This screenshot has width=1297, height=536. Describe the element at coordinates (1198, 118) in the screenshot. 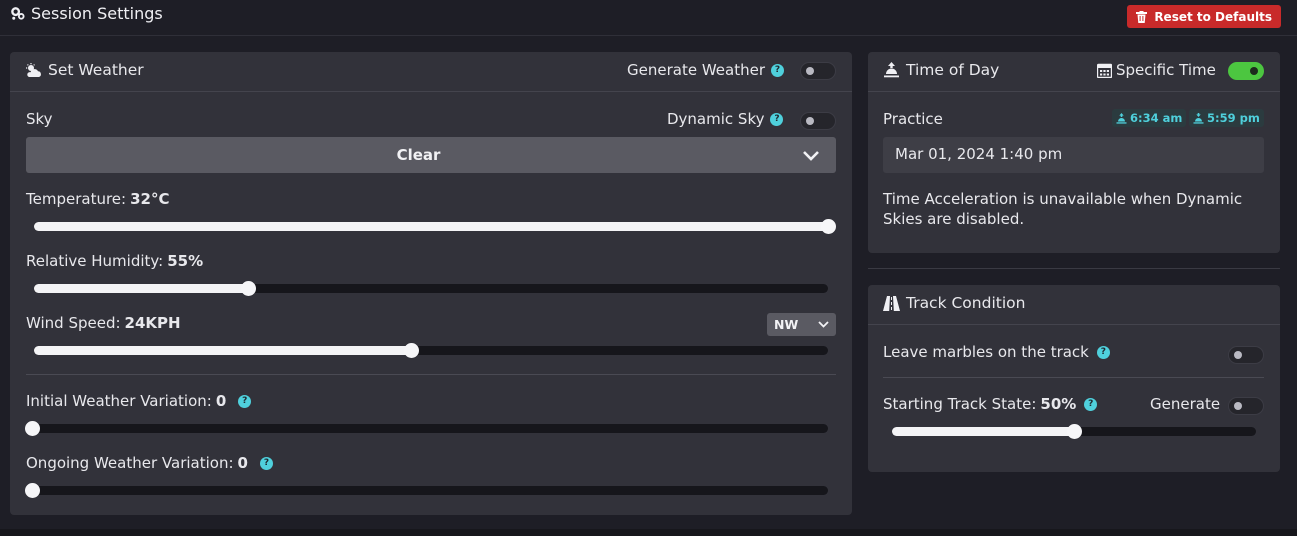

I see `sunset-small-icon` at that location.